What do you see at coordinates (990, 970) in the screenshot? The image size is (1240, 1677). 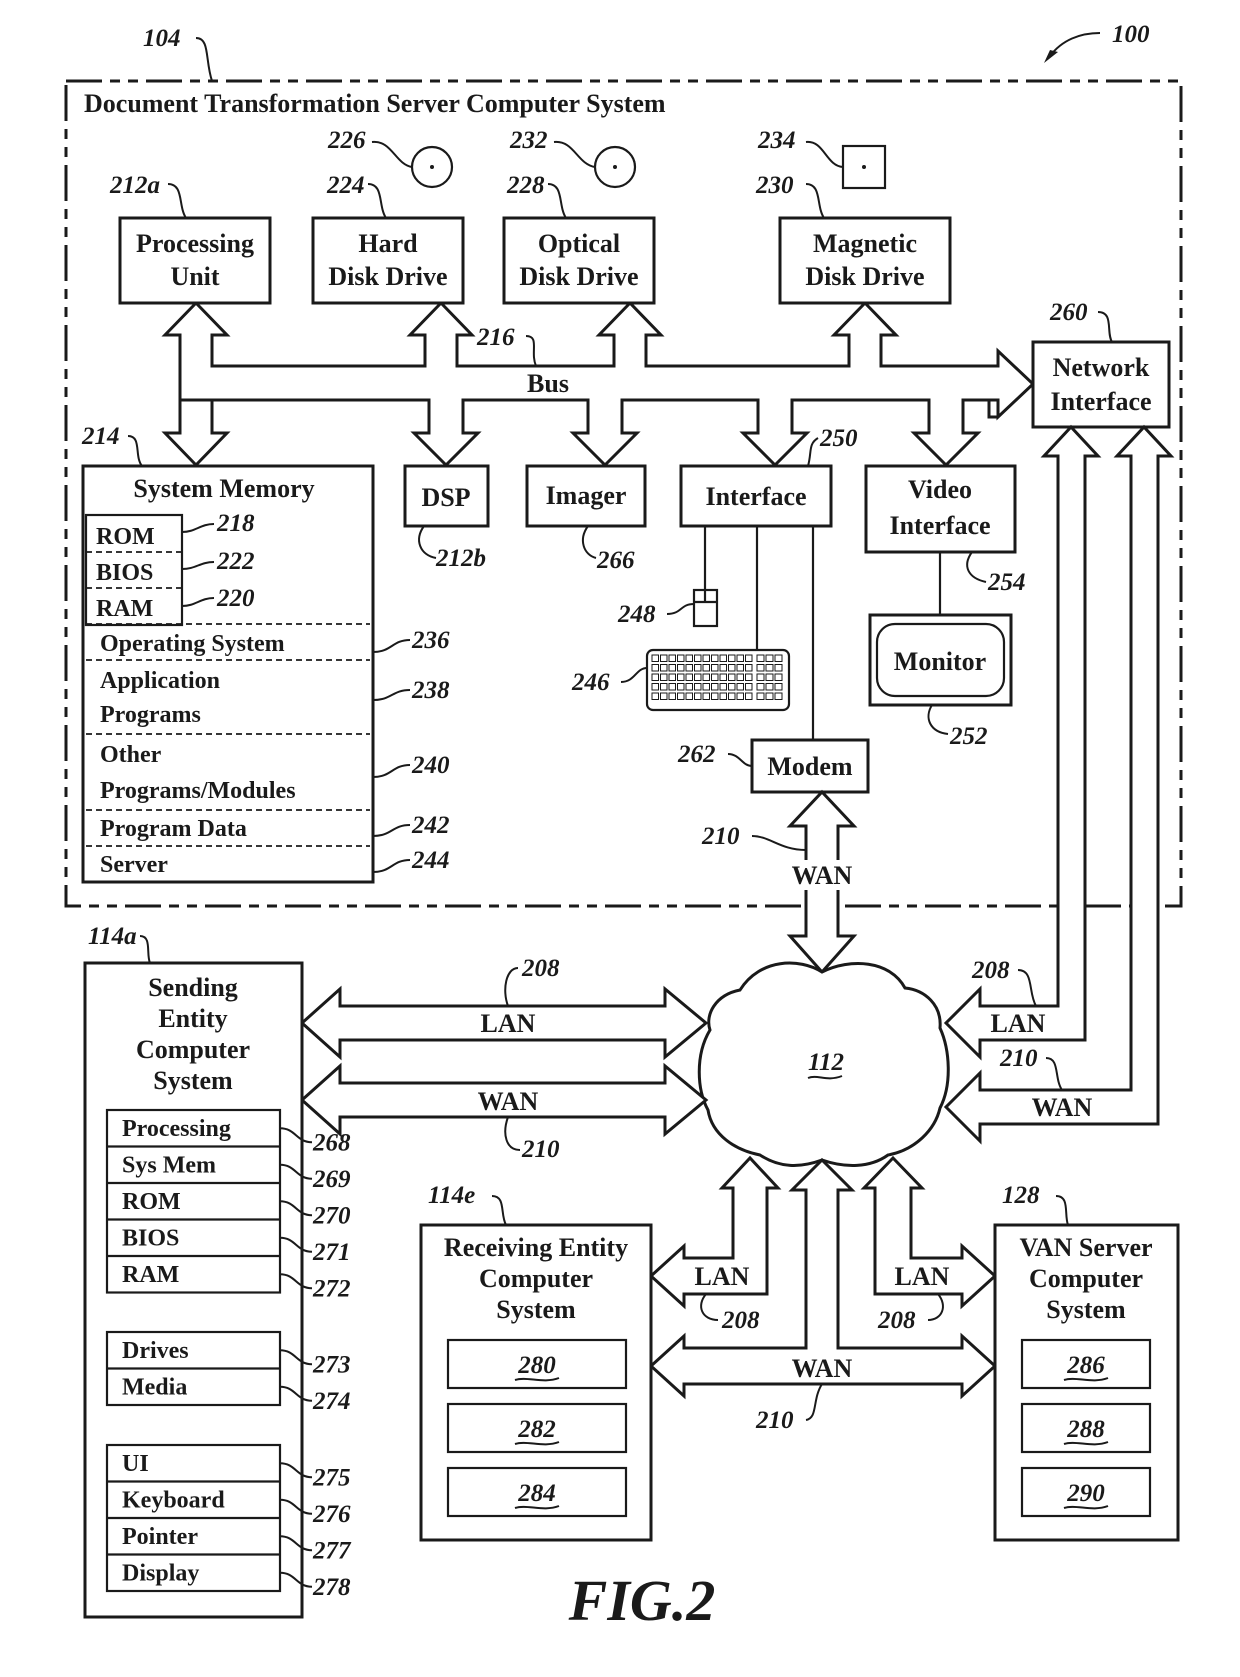 I see `ni-lan-ref: 208` at bounding box center [990, 970].